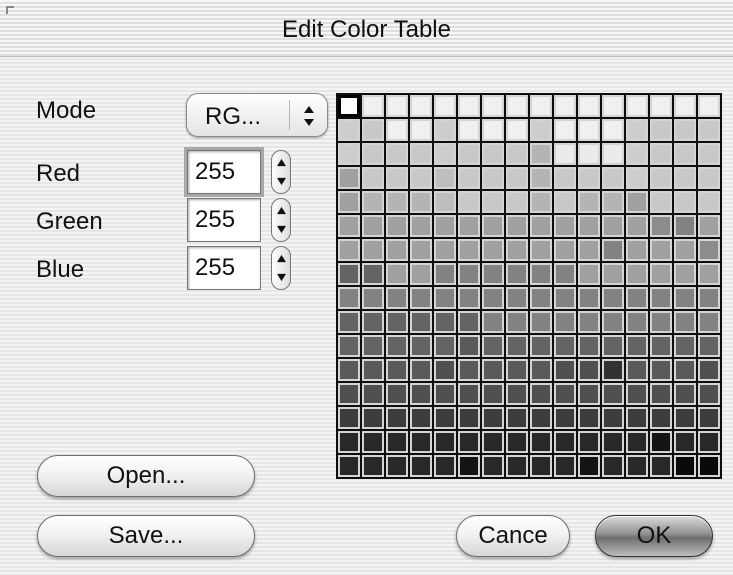  Describe the element at coordinates (281, 182) in the screenshot. I see `red-decrement` at that location.